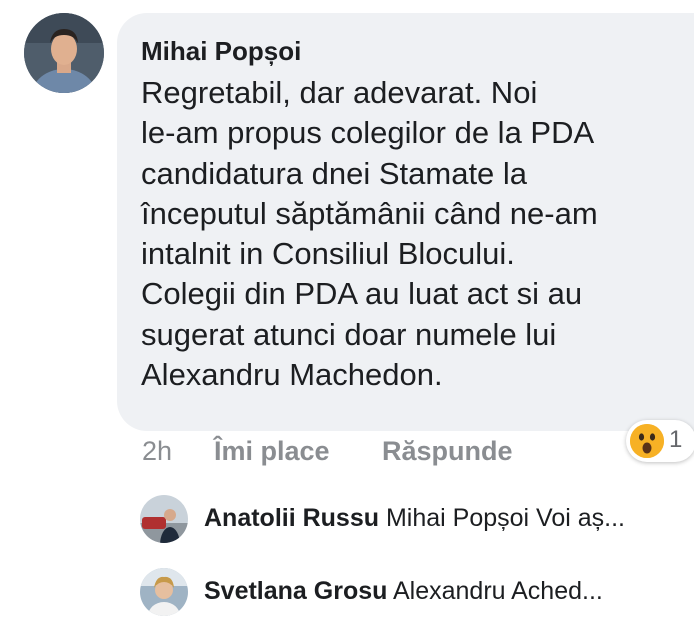 The height and width of the screenshot is (630, 694). Describe the element at coordinates (295, 591) in the screenshot. I see `reply-author: Svetlana Grosu` at that location.